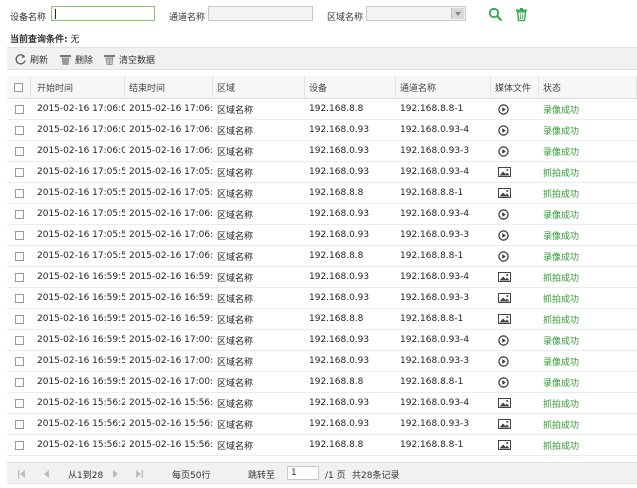  I want to click on area-name-select, so click(416, 13).